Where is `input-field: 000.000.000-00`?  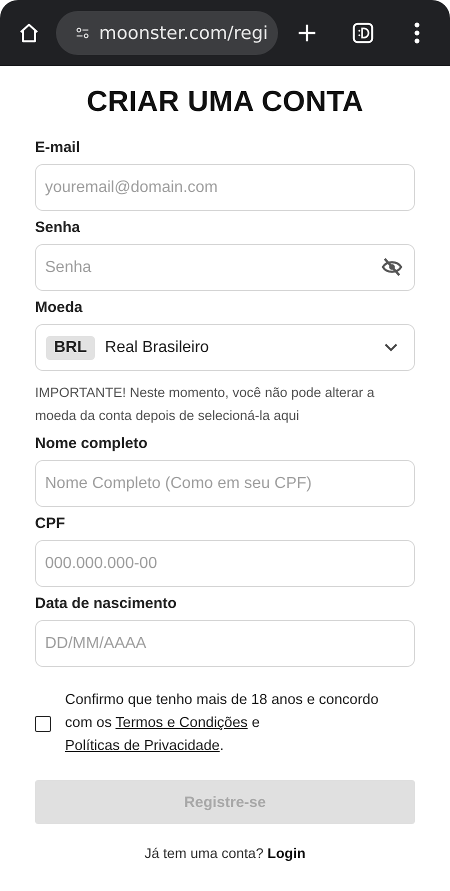
input-field: 000.000.000-00 is located at coordinates (225, 563).